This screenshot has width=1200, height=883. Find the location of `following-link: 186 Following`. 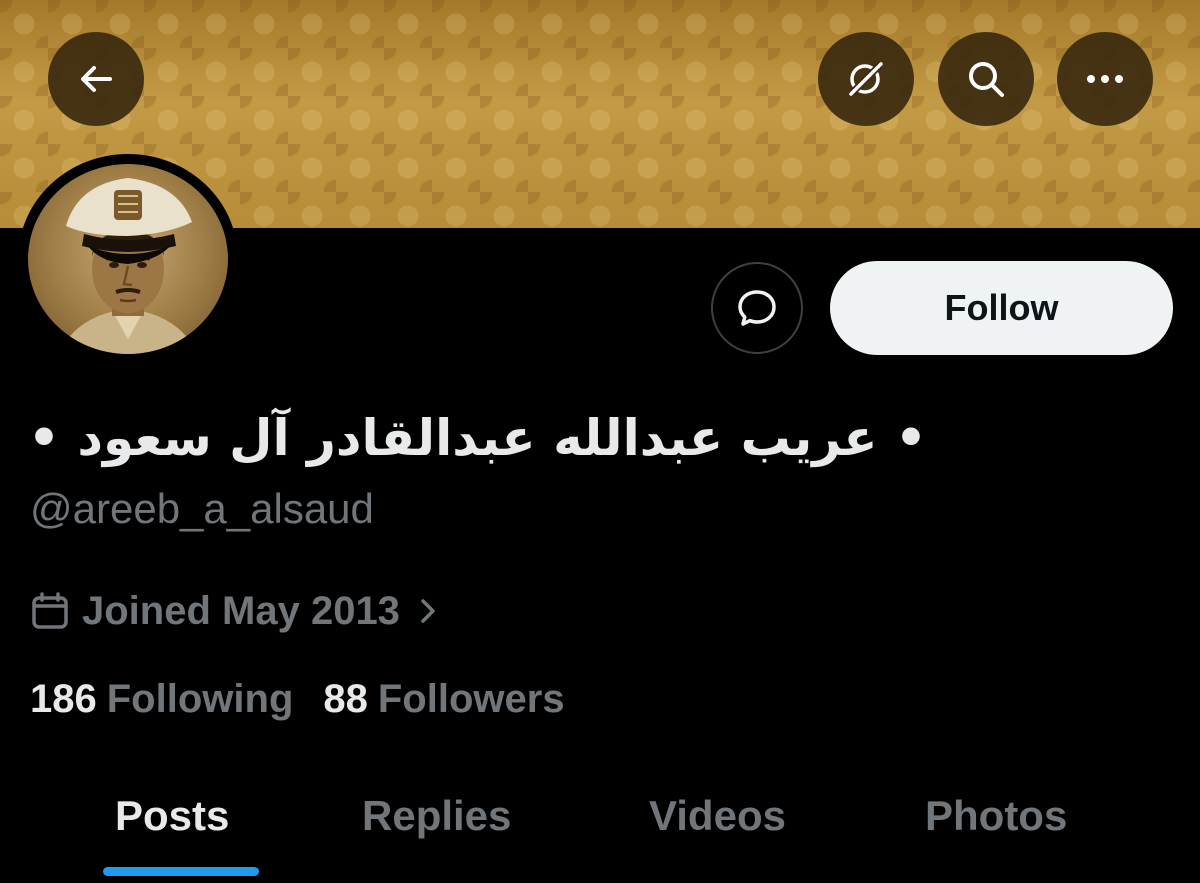

following-link: 186 Following is located at coordinates (161, 699).